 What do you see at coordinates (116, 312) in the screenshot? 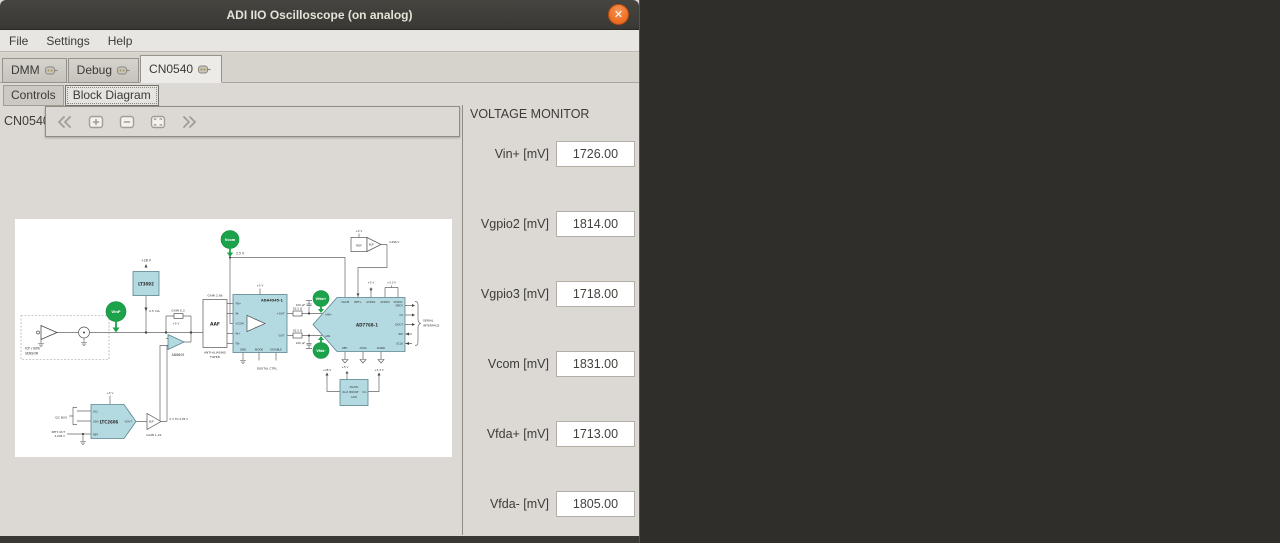
I see `svg-text: VinP` at bounding box center [116, 312].